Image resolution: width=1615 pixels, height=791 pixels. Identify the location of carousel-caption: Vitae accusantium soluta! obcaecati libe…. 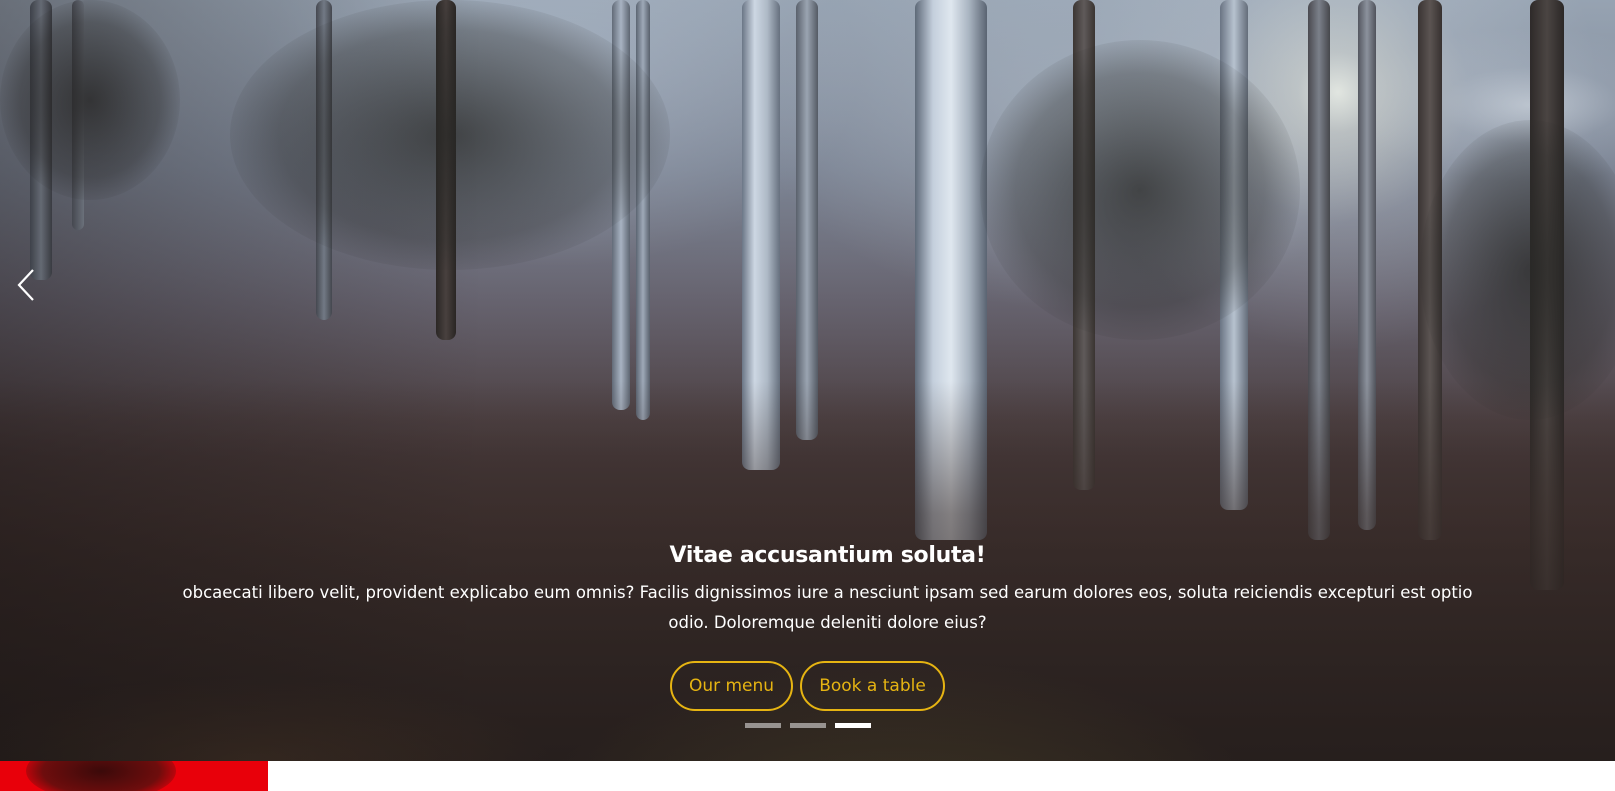
(827, 588).